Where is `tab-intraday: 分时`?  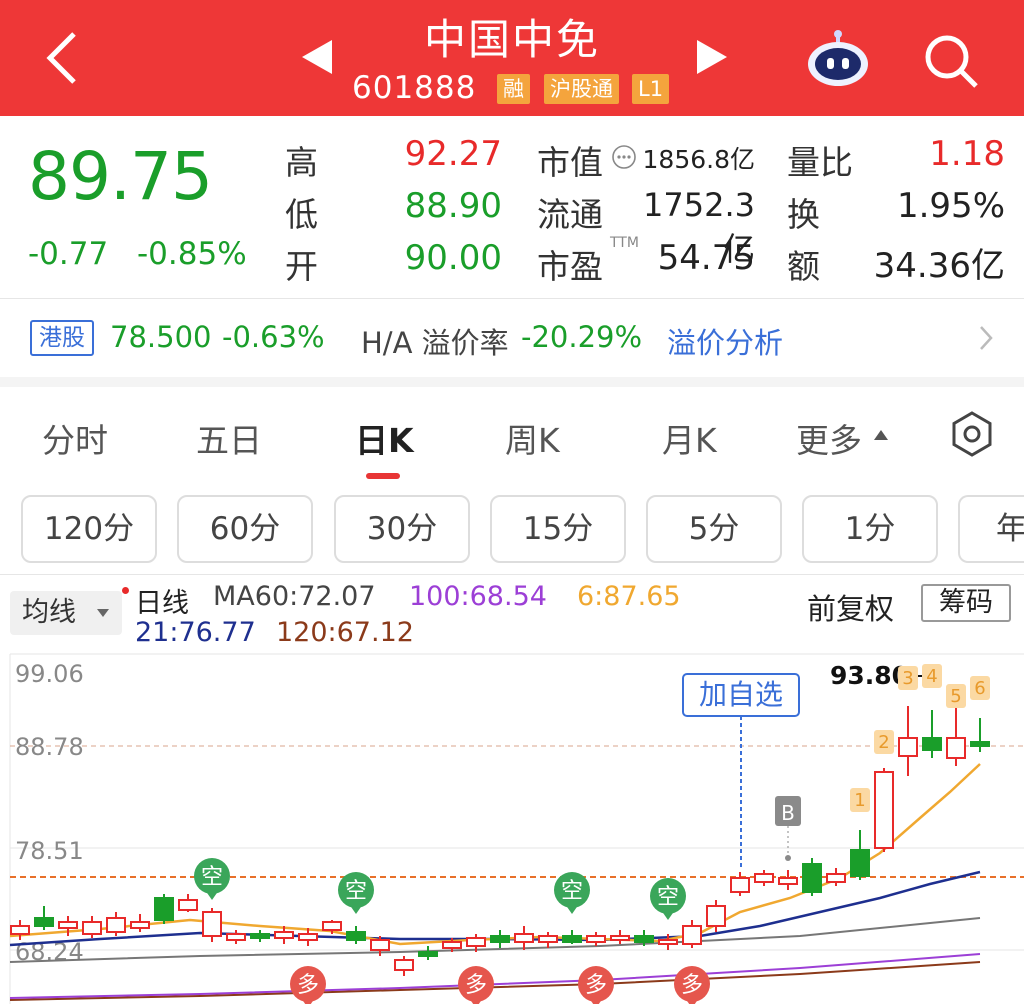 tab-intraday: 分时 is located at coordinates (75, 438).